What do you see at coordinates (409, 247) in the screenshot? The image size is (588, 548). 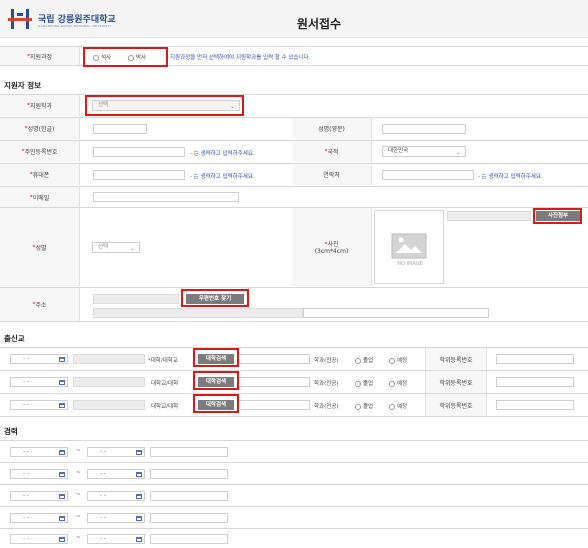 I see `photo-preview: NO IMAGE` at bounding box center [409, 247].